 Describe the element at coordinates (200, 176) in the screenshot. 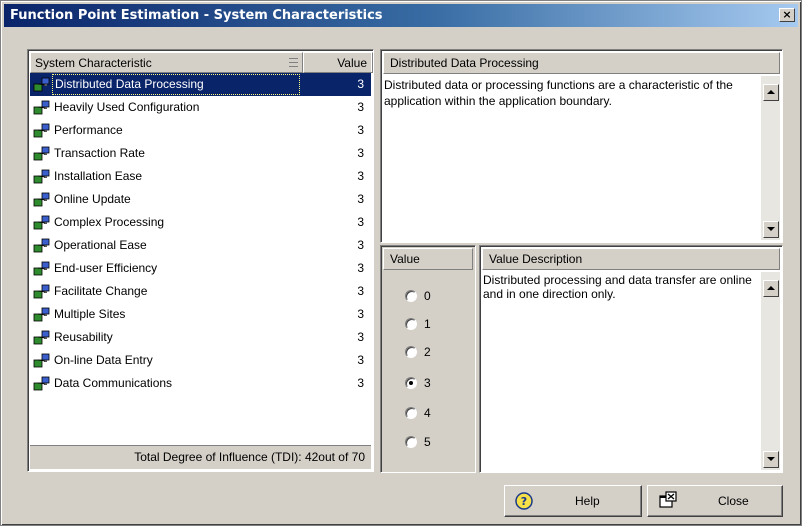

I see `list-item: Installation Ease 3` at that location.